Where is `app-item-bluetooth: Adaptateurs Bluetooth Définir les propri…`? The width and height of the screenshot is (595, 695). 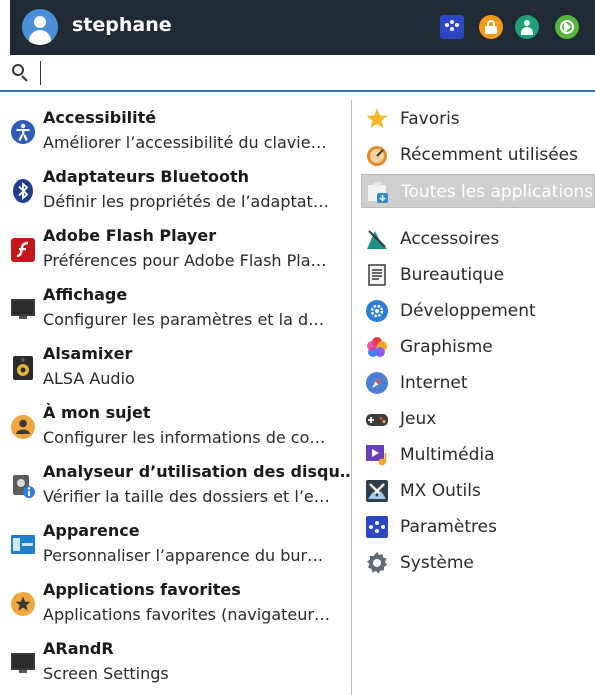
app-item-bluetooth: Adaptateurs Bluetooth Définir les propri… is located at coordinates (175, 188).